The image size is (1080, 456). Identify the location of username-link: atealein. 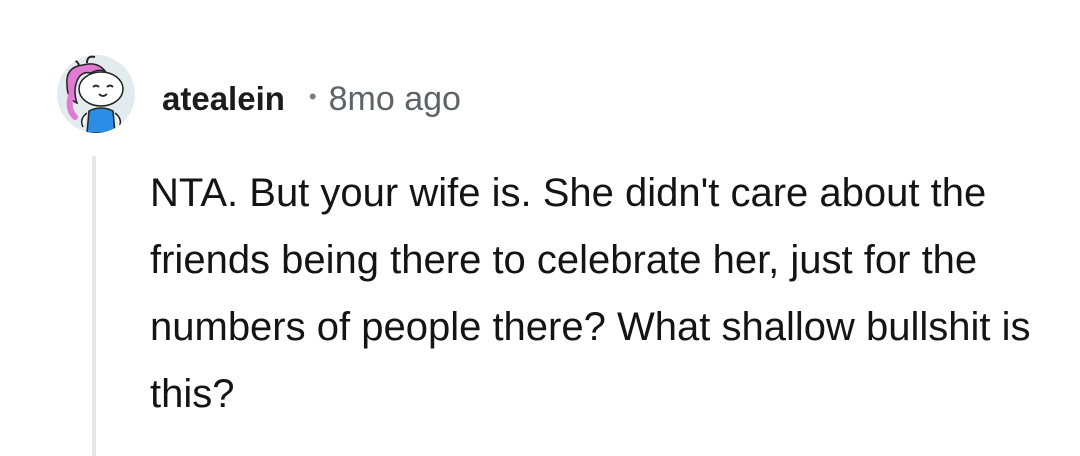
(223, 99).